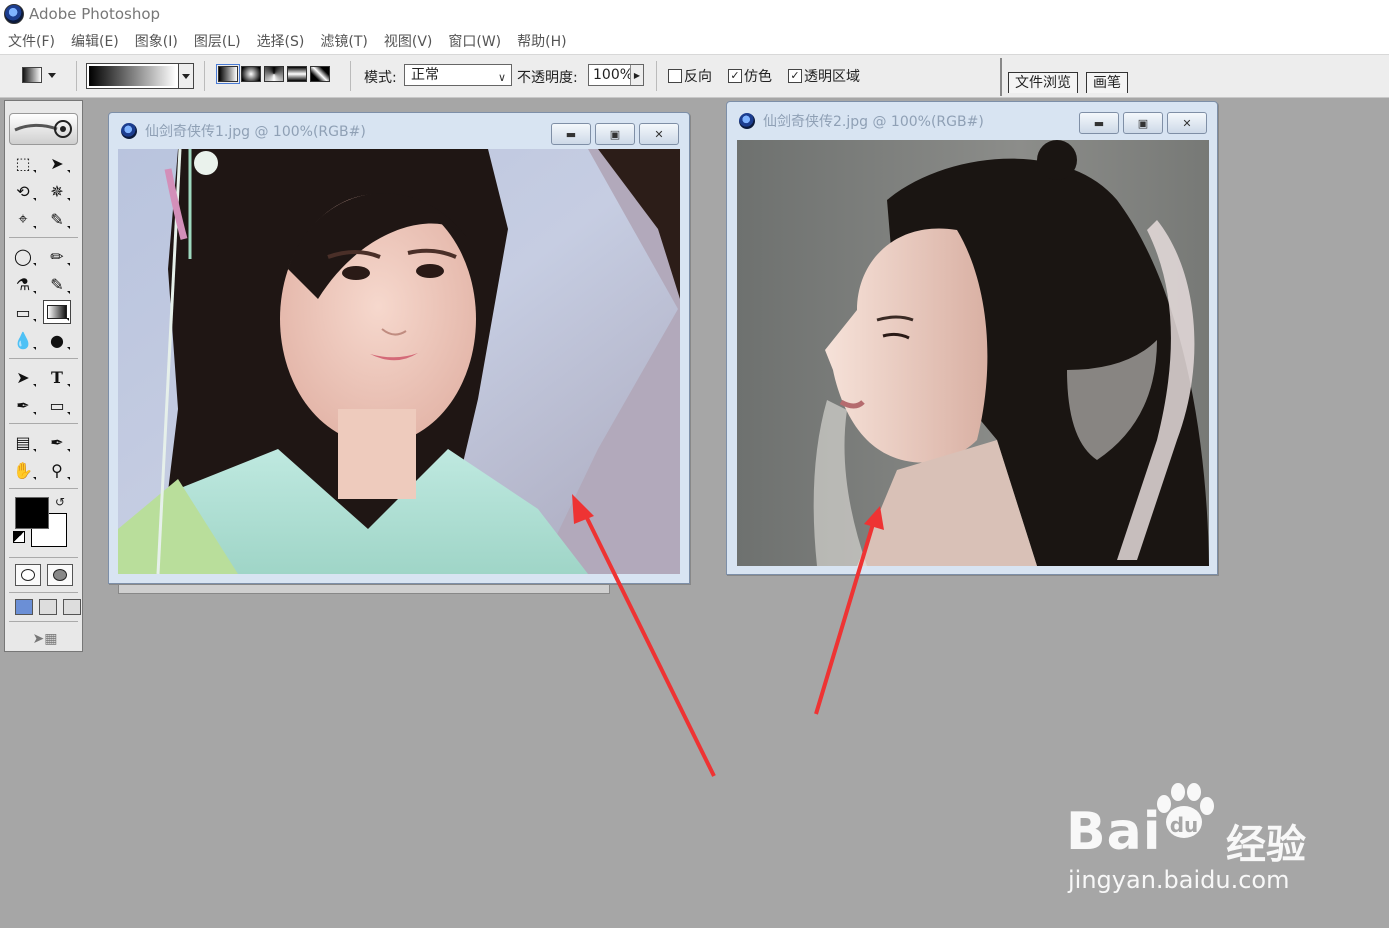 The height and width of the screenshot is (928, 1389). What do you see at coordinates (23, 442) in the screenshot?
I see `notes-tool-icon: ▤` at bounding box center [23, 442].